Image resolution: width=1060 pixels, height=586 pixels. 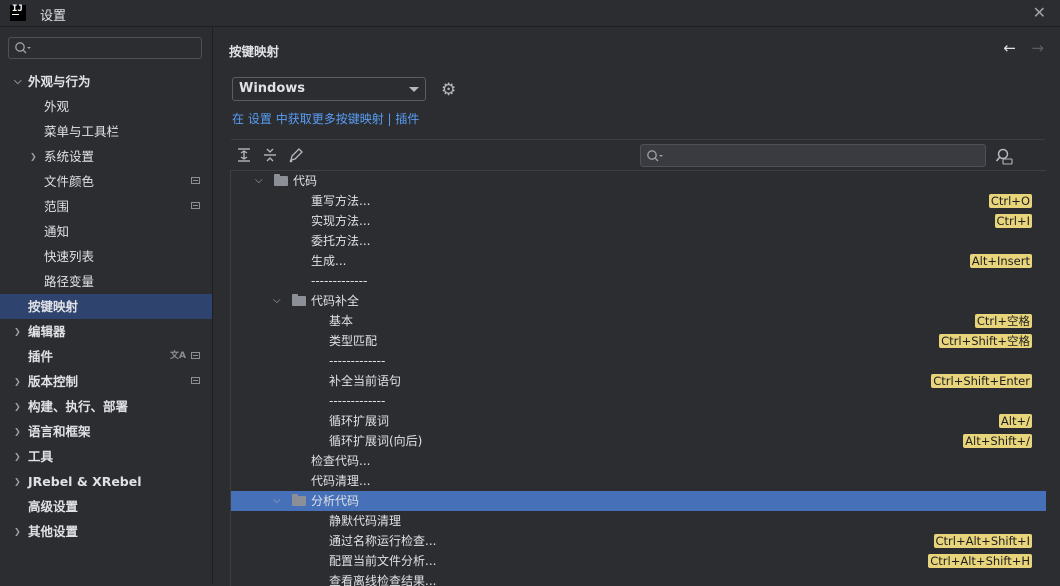 I want to click on sidebar-item-label: 构建、执行、部署, so click(x=78, y=406).